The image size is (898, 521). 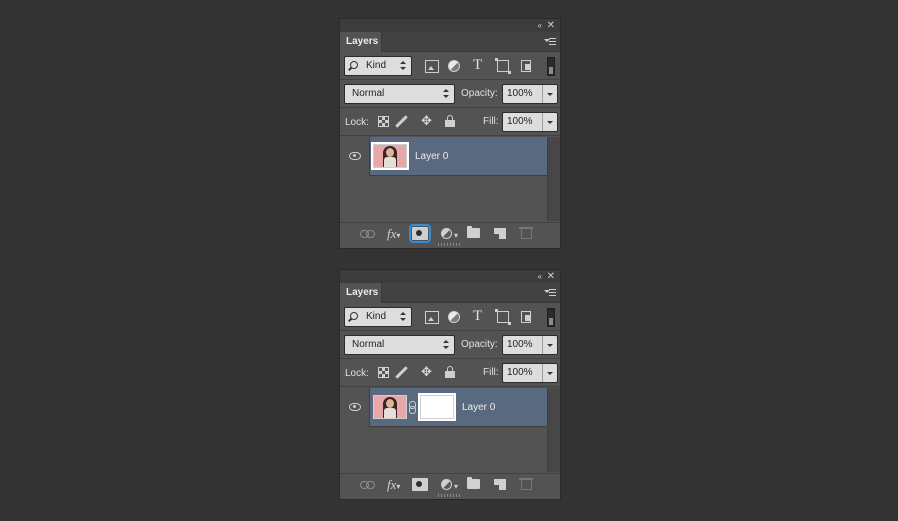 I want to click on lock-row: Lock: ✥ Fill: 100%, so click(x=450, y=373).